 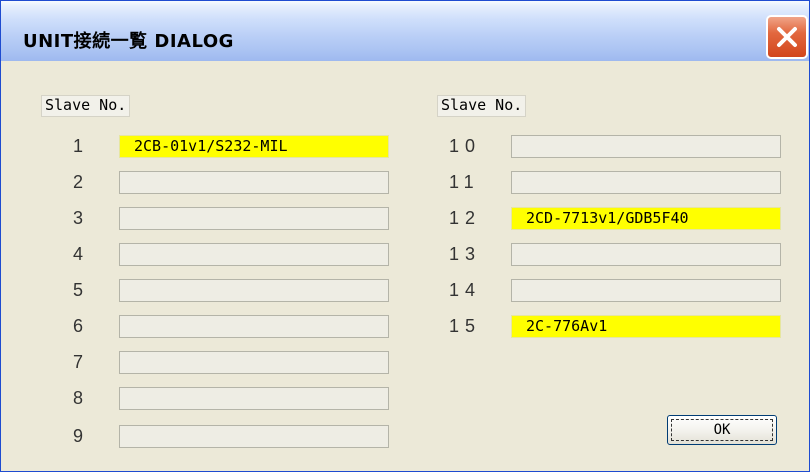 What do you see at coordinates (646, 218) in the screenshot?
I see `slave-12-field: 2CD-7713v1/GDB5F40` at bounding box center [646, 218].